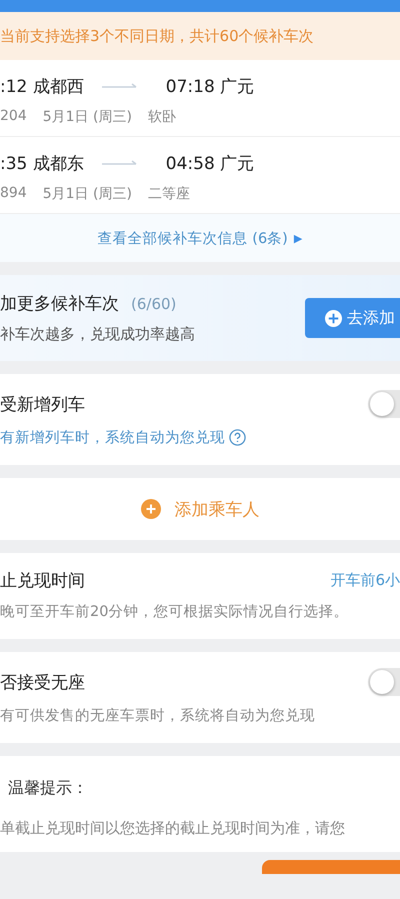  What do you see at coordinates (169, 194) in the screenshot?
I see `seat-class: 二等座` at bounding box center [169, 194].